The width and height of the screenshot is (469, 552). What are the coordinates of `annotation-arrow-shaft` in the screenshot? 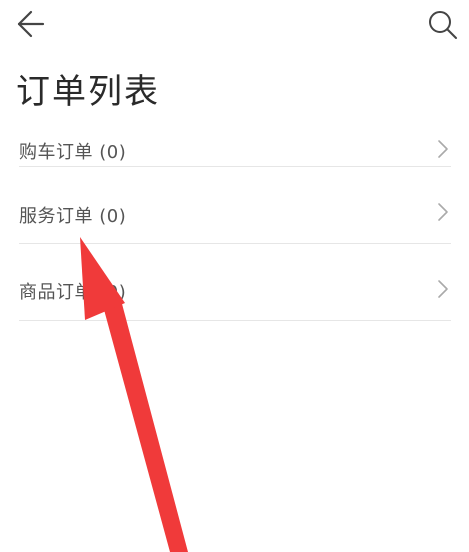 It's located at (145, 426).